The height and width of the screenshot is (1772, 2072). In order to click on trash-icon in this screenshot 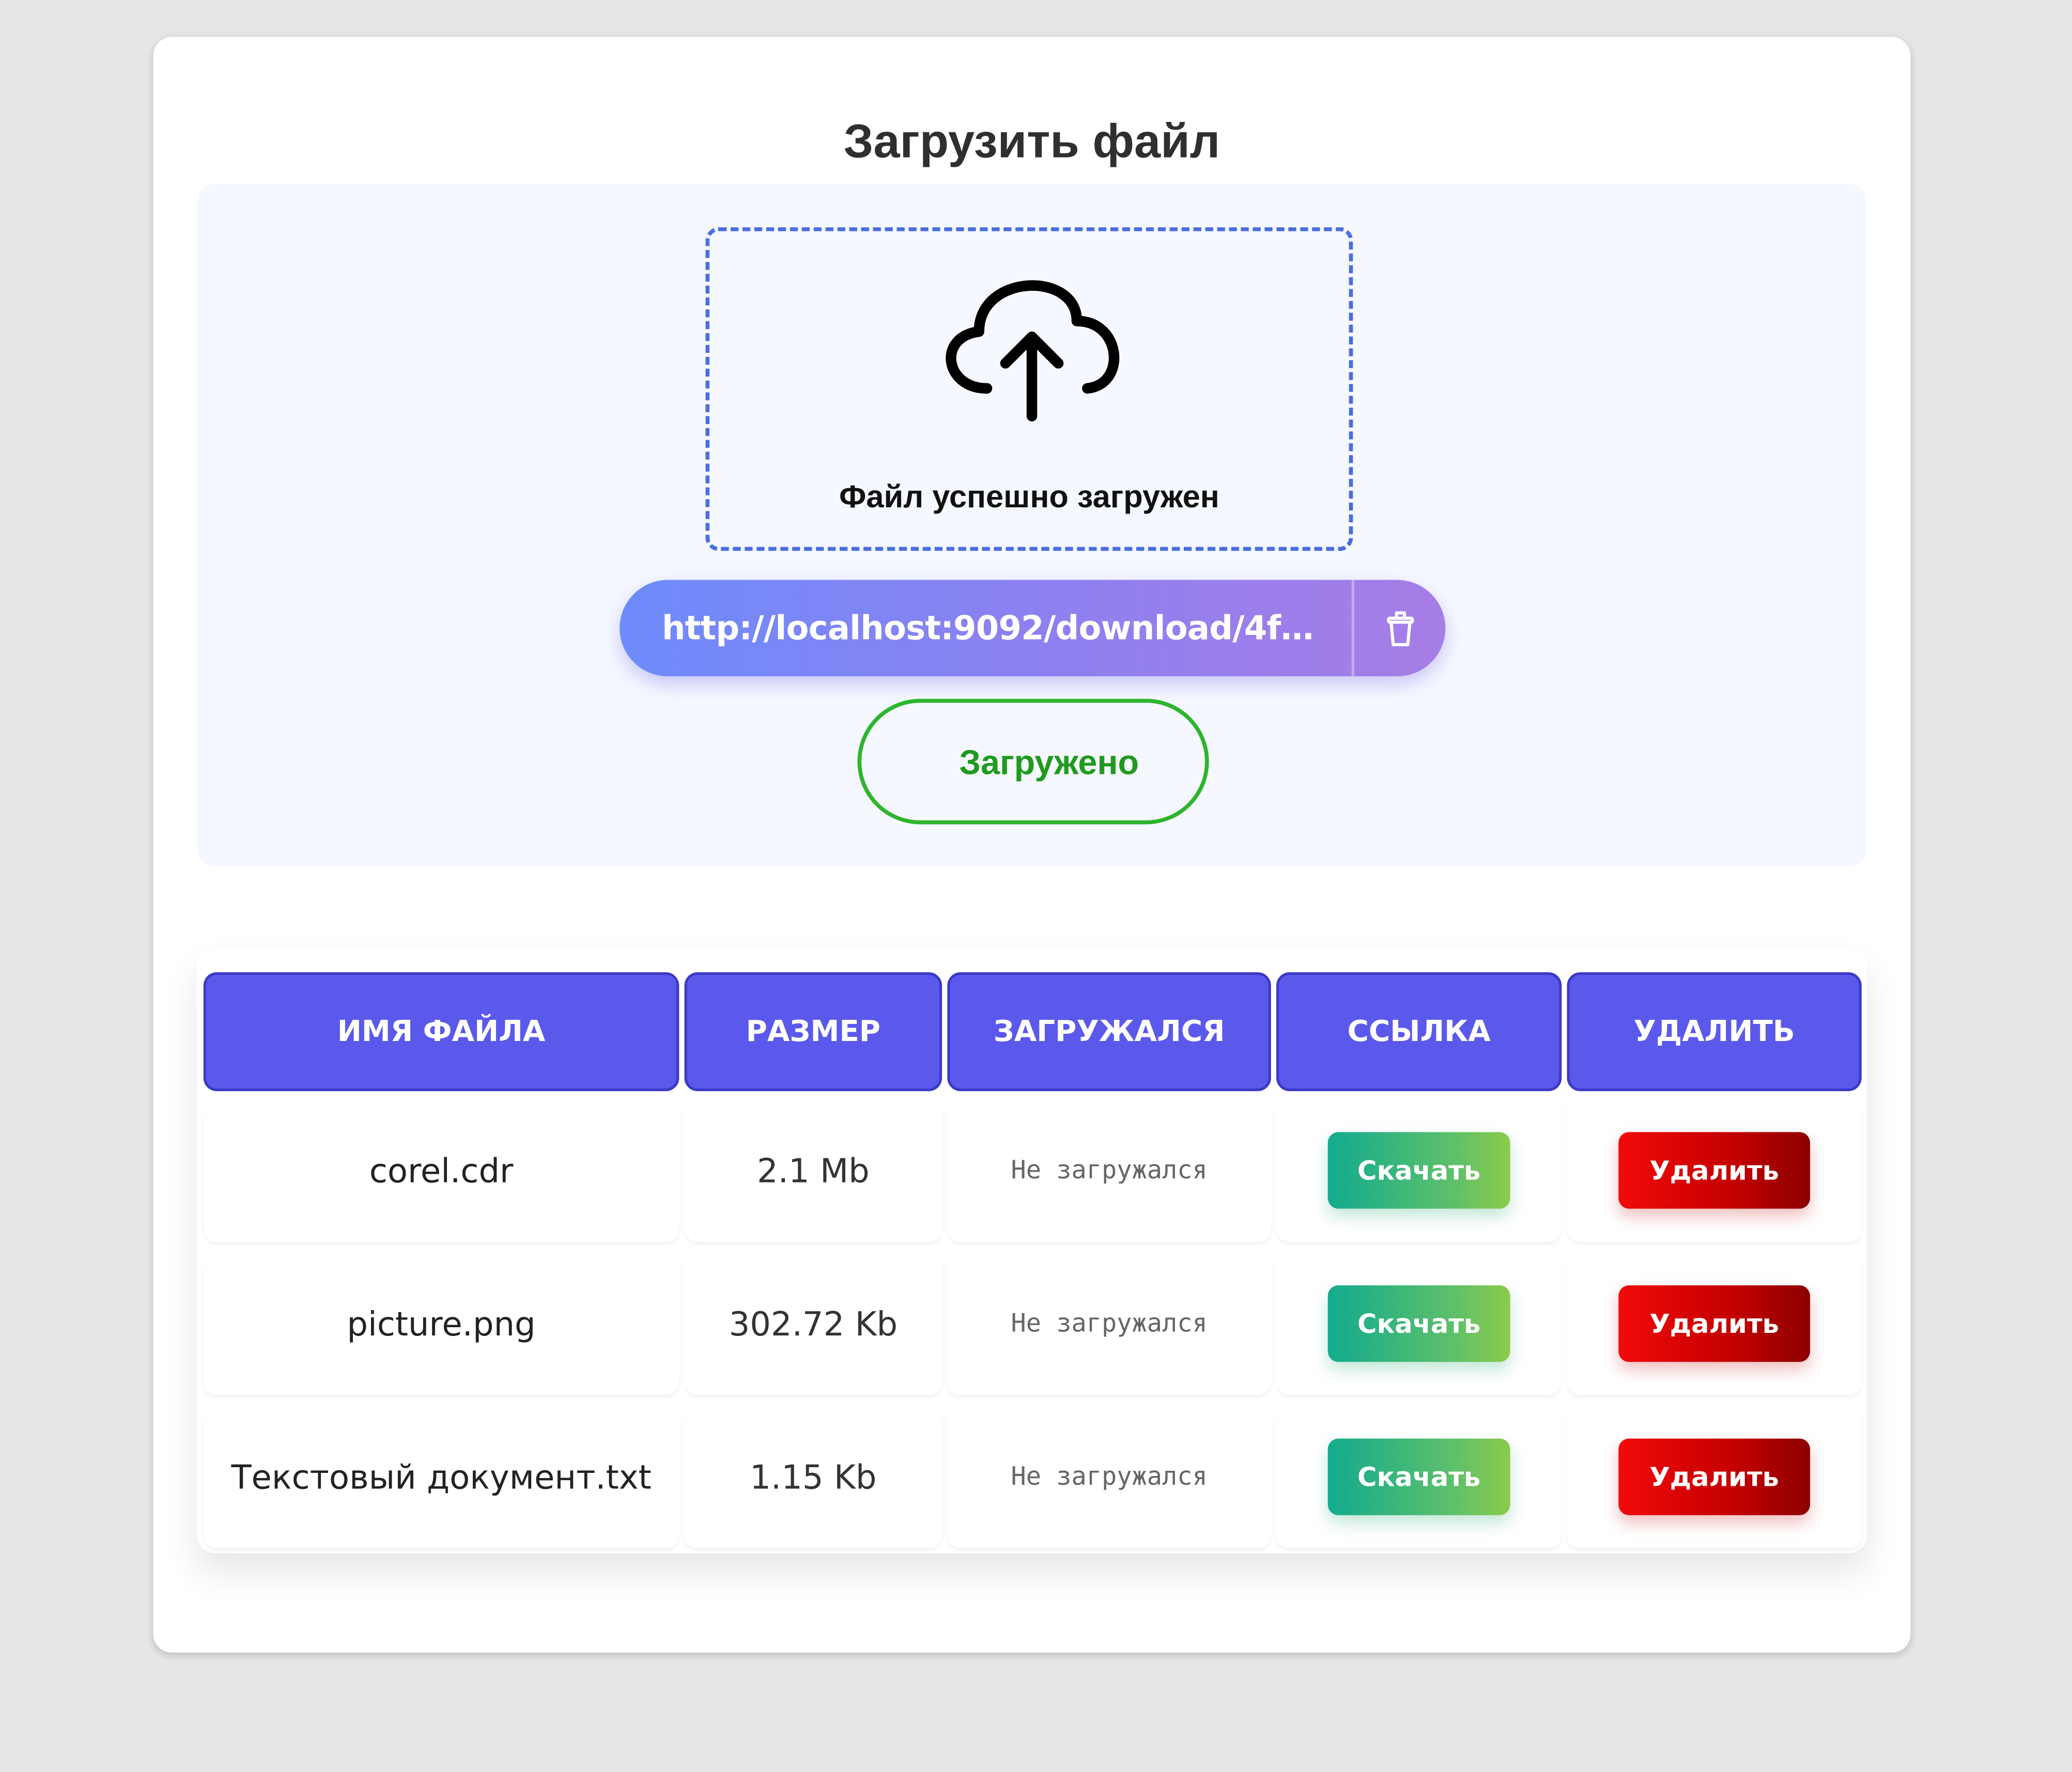, I will do `click(1400, 628)`.